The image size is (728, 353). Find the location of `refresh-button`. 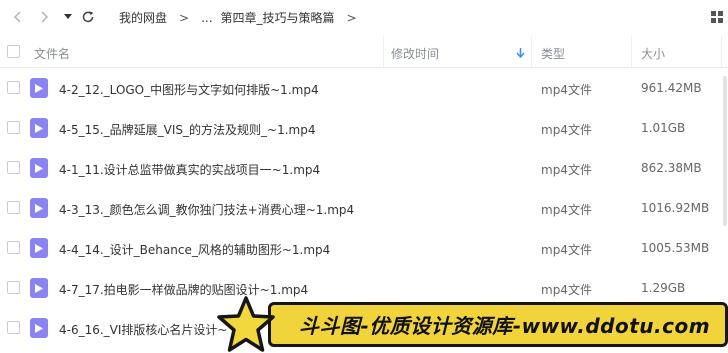

refresh-button is located at coordinates (88, 17).